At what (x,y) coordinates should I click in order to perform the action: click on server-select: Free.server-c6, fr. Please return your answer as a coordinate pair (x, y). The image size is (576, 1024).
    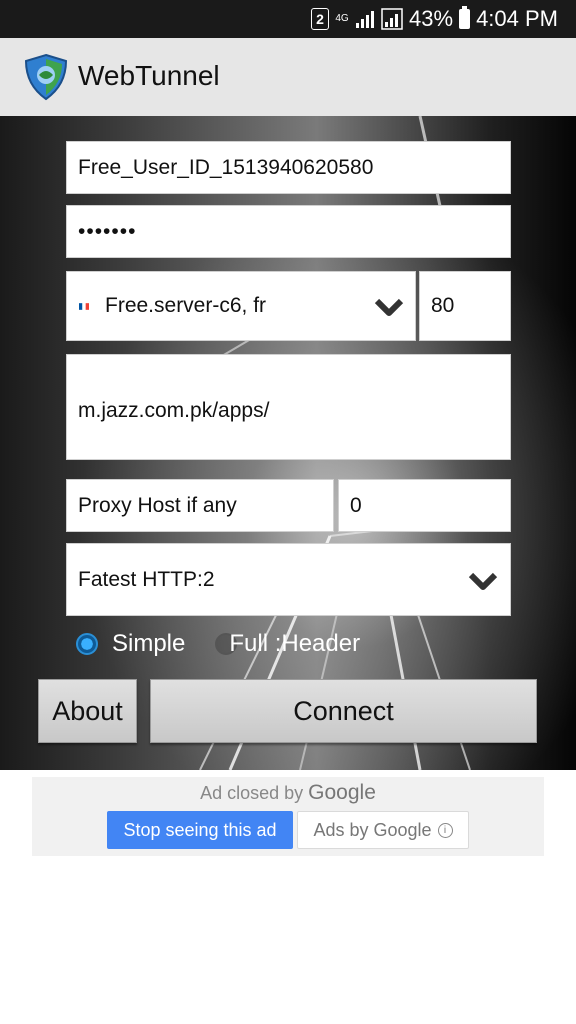
    Looking at the image, I should click on (241, 306).